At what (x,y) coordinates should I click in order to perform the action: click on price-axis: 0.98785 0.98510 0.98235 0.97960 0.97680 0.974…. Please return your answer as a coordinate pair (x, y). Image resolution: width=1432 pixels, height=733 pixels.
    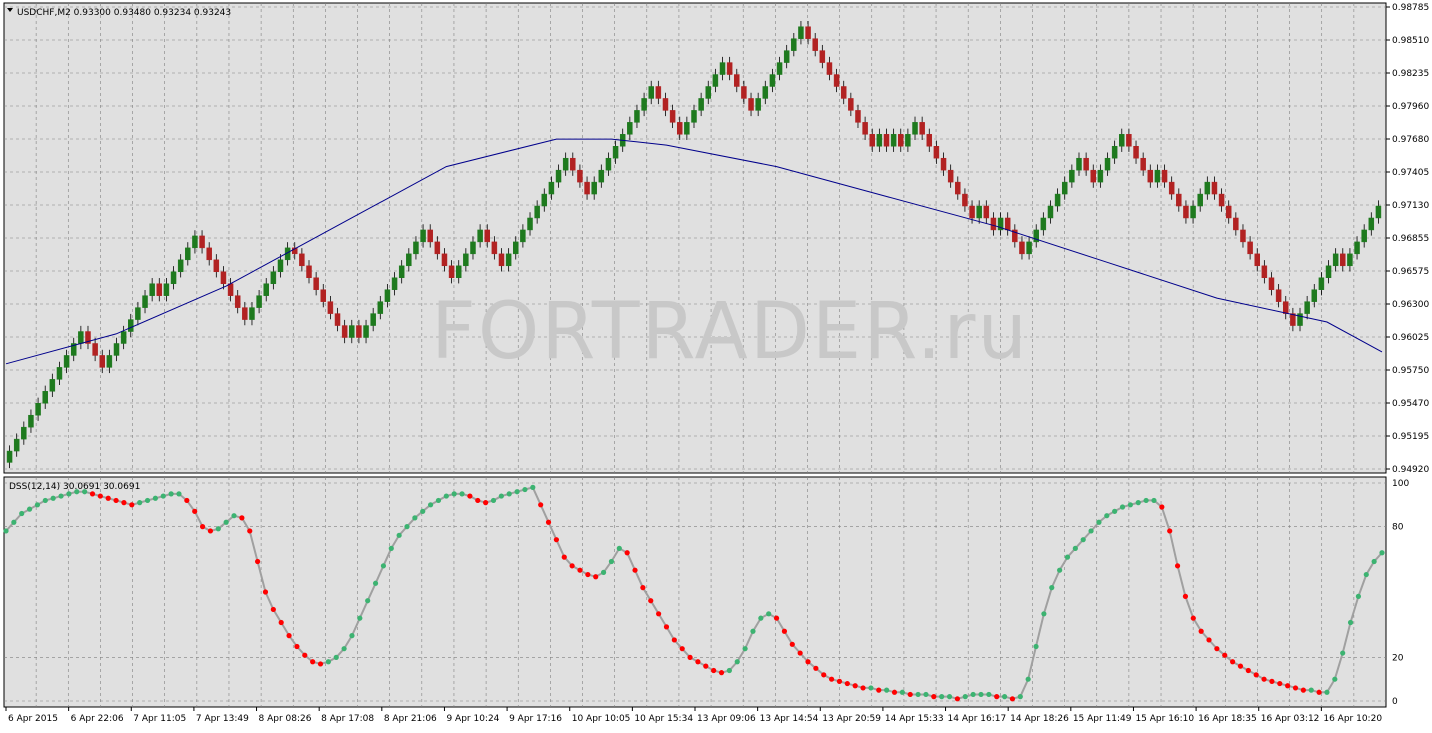
    Looking at the image, I should click on (1407, 239).